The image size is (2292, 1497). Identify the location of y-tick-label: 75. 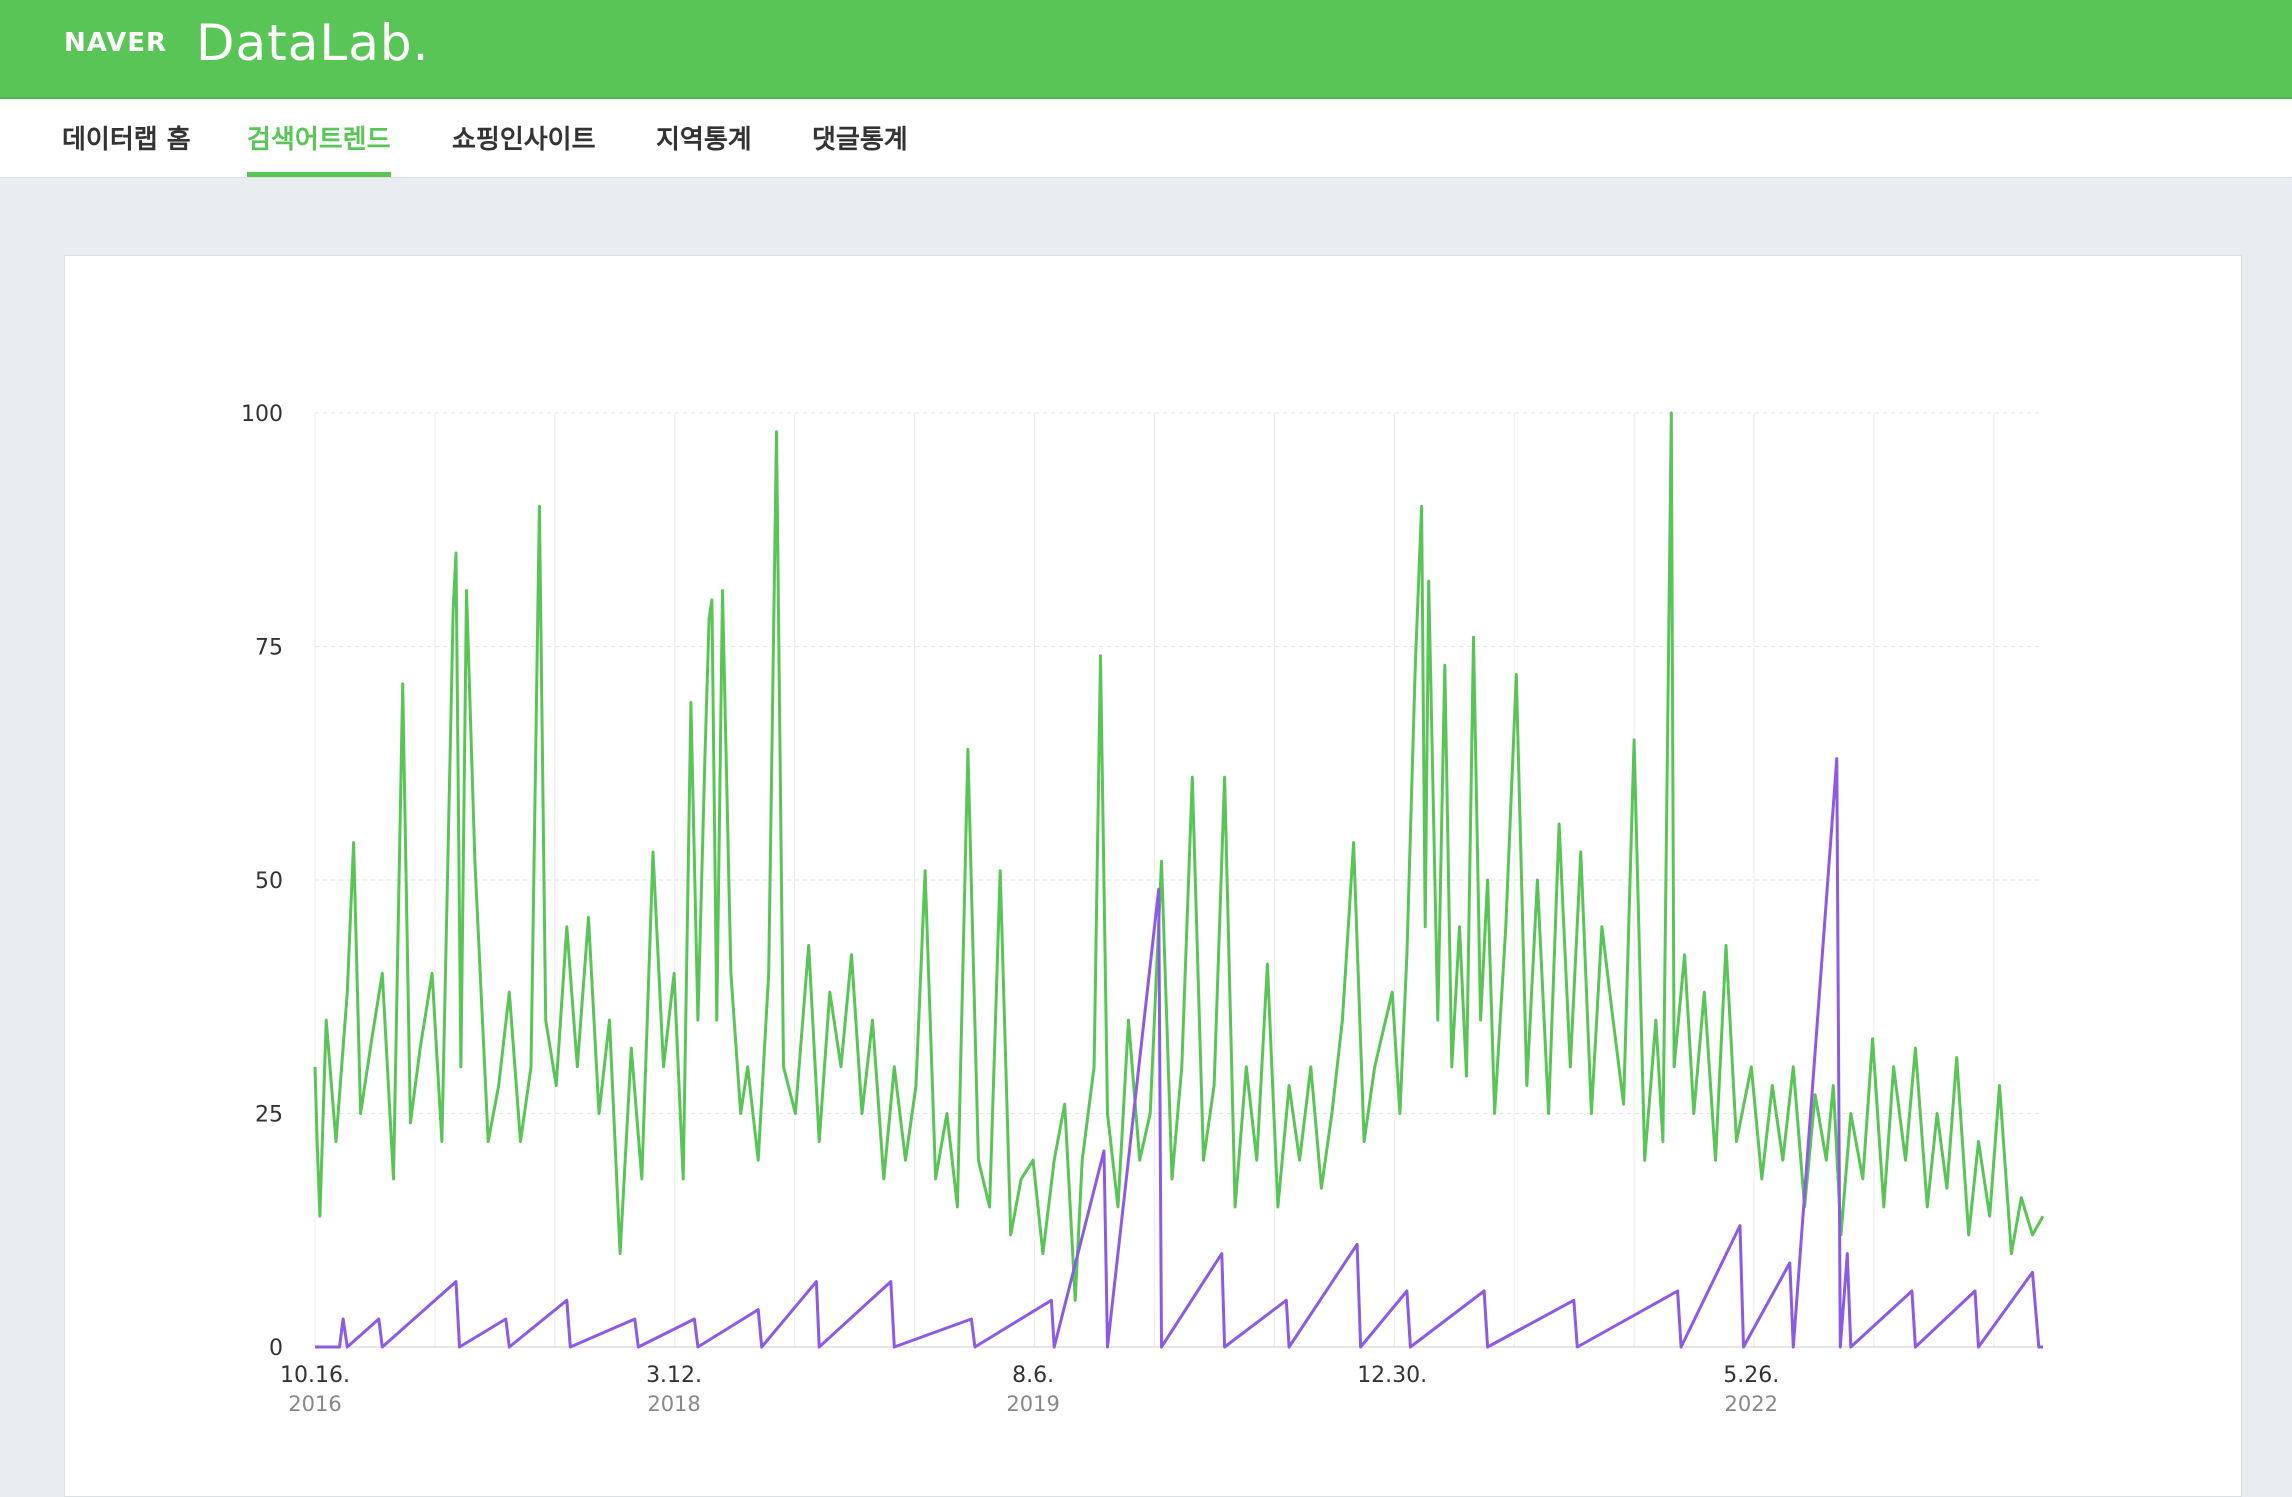
(269, 648).